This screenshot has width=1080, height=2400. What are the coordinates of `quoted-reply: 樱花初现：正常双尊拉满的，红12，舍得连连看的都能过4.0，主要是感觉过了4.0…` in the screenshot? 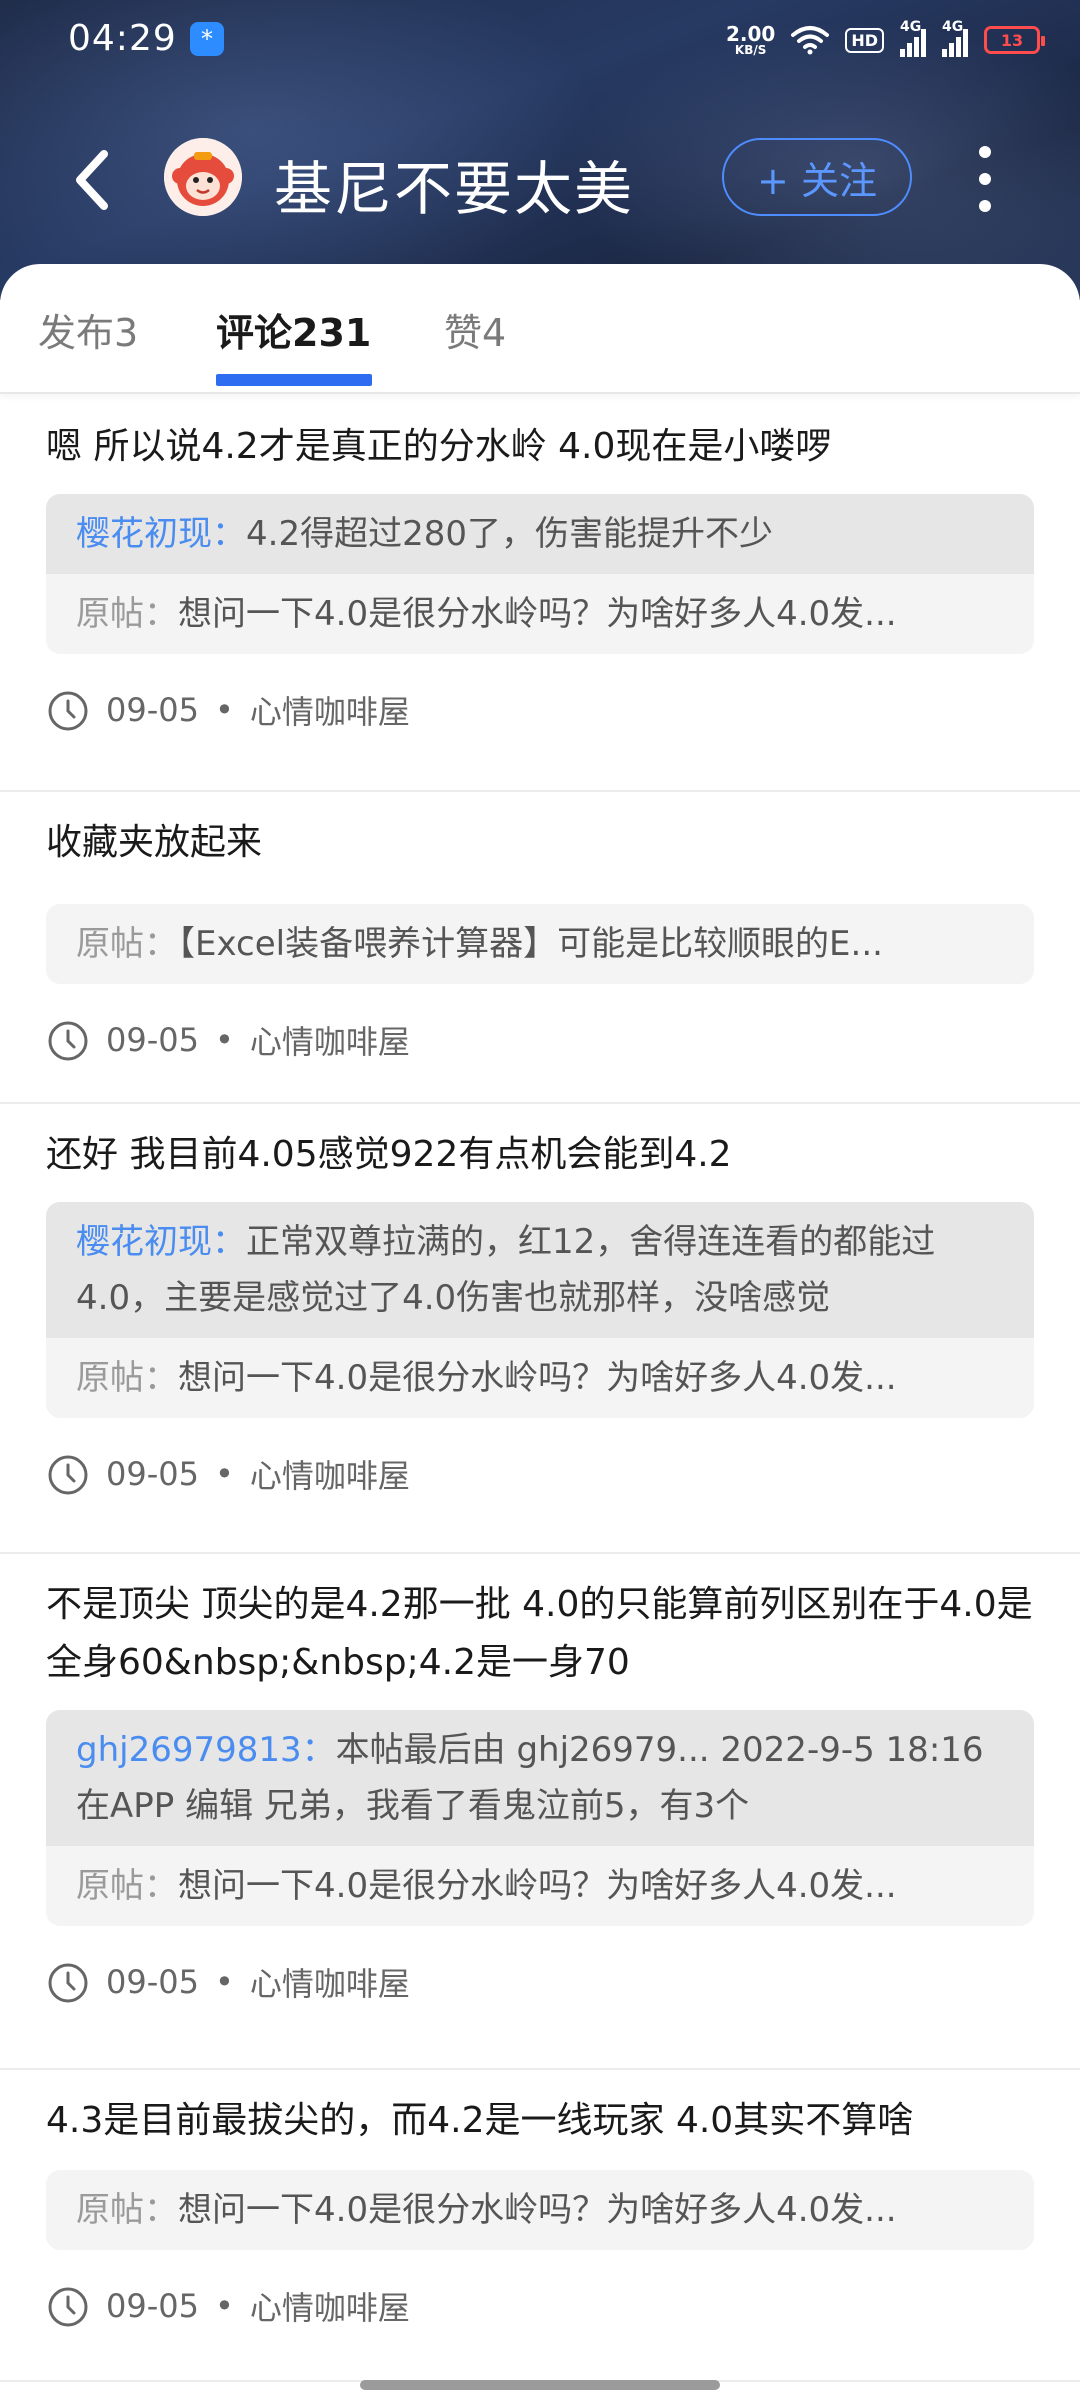 It's located at (540, 1270).